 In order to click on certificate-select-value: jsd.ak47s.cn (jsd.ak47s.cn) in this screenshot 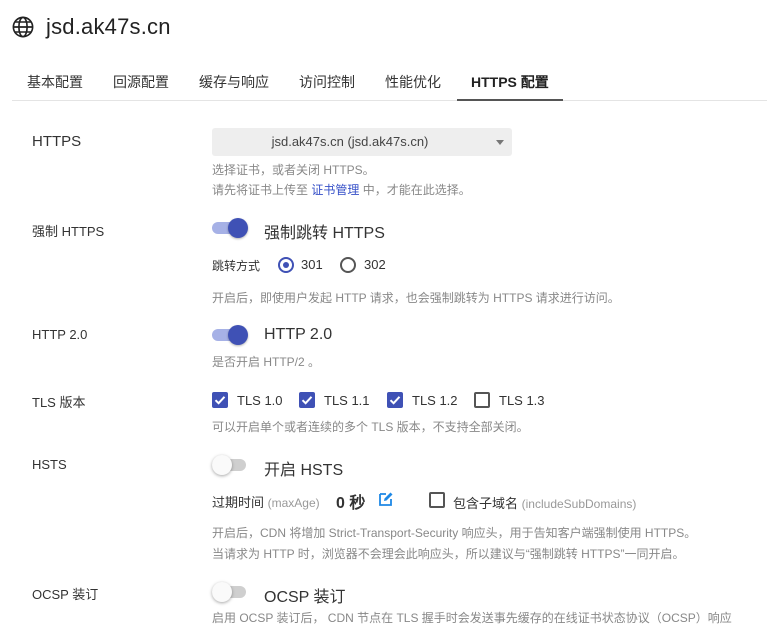, I will do `click(350, 141)`.